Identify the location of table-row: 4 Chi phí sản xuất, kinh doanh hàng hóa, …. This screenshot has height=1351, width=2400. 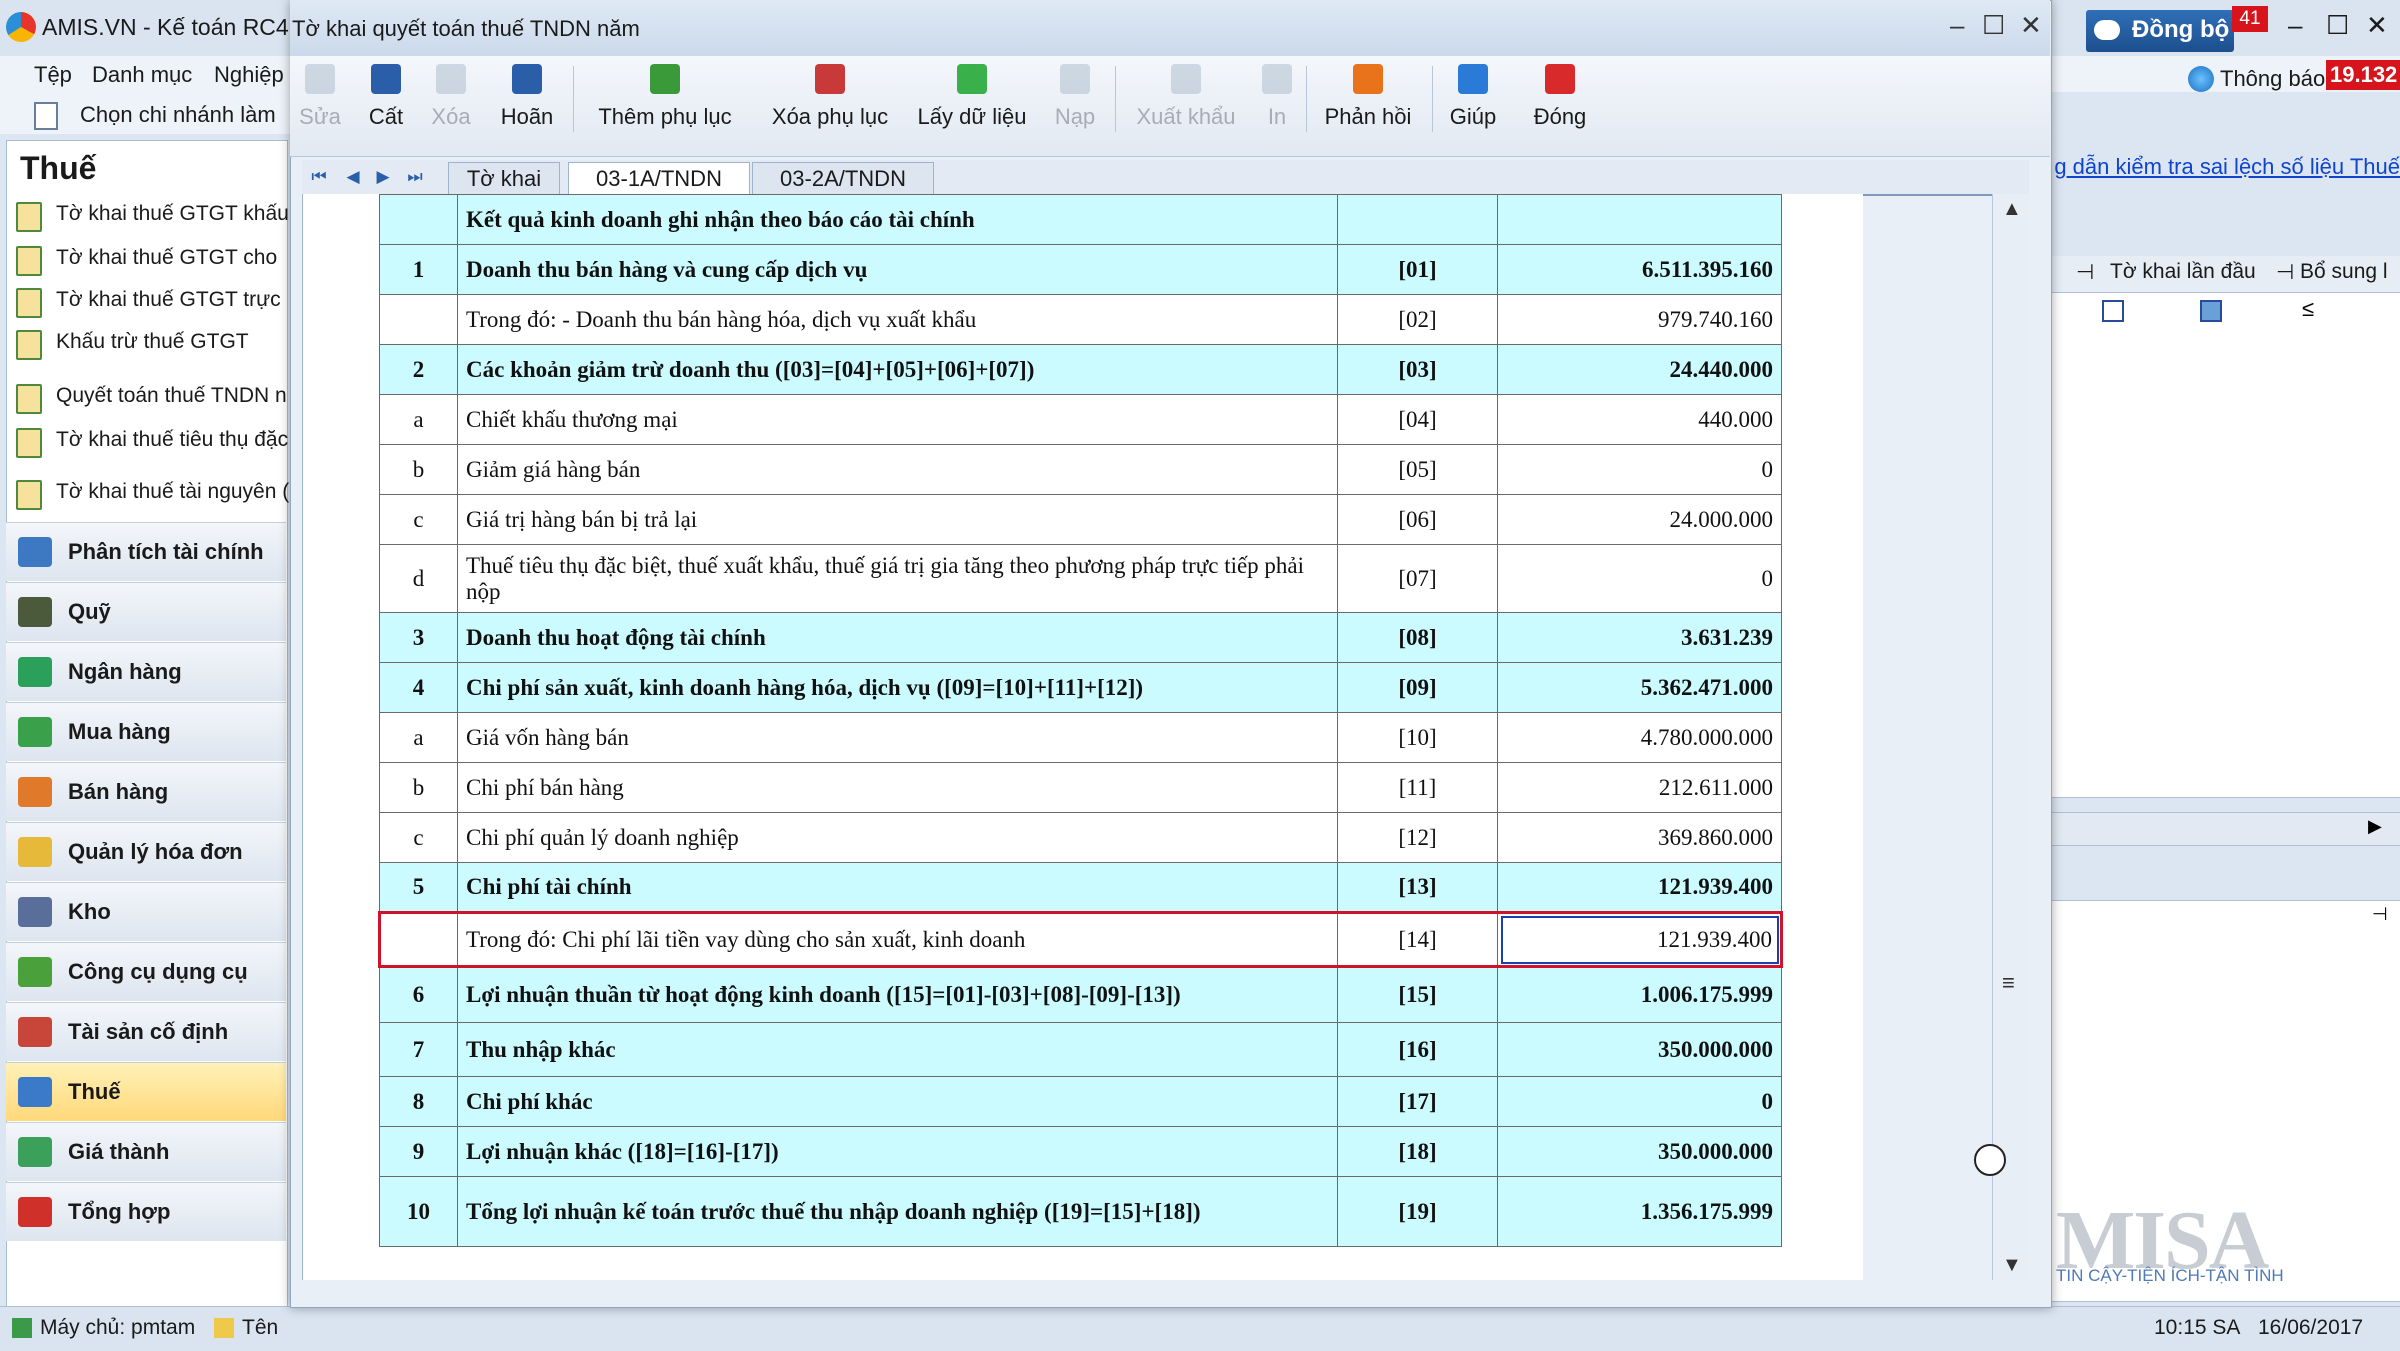
(1080, 687).